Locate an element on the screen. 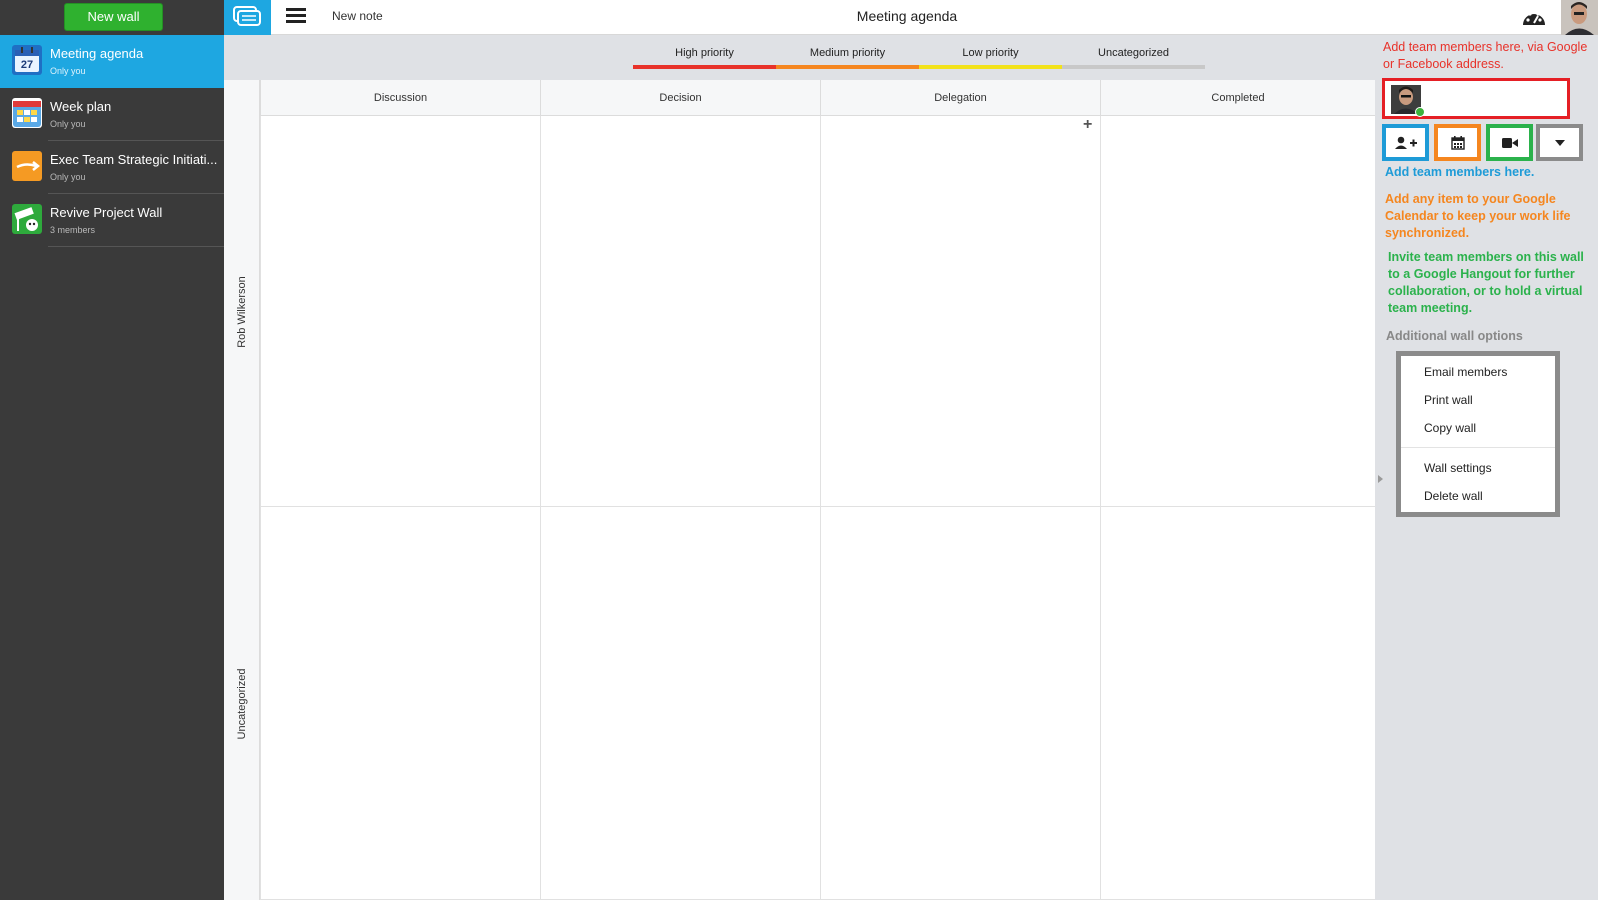 The image size is (1598, 900). column-header-delegation: Delegation is located at coordinates (960, 98).